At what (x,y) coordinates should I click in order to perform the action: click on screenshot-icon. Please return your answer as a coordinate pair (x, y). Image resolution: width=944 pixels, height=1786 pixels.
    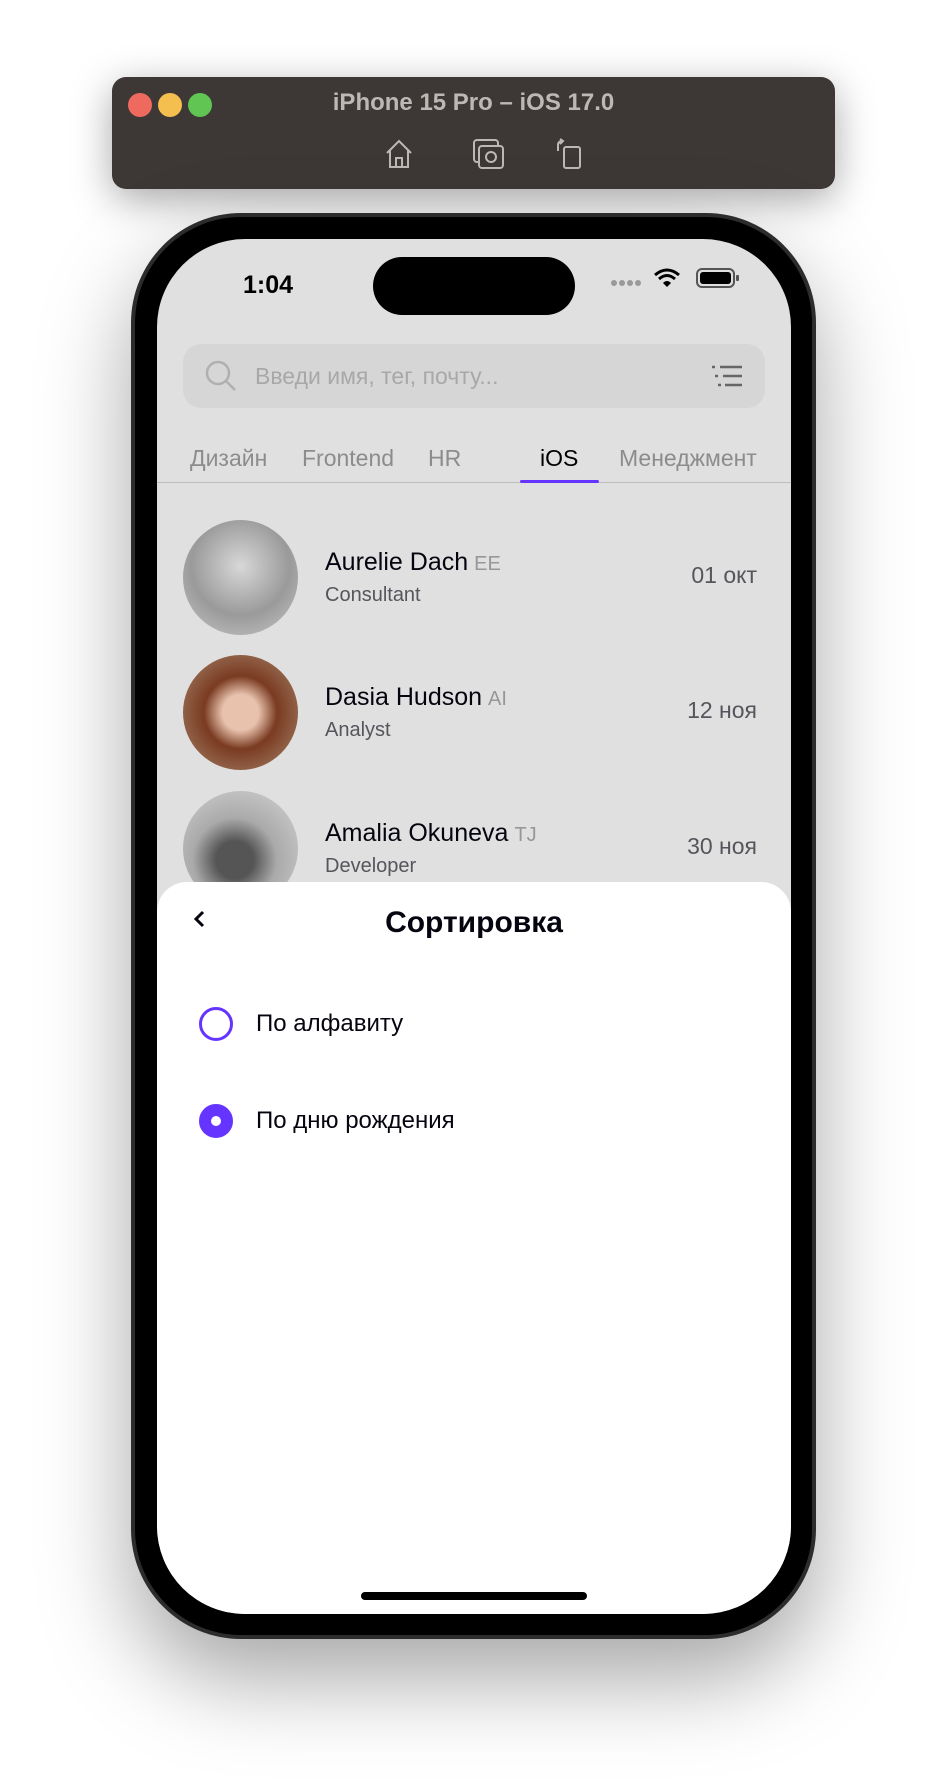
    Looking at the image, I should click on (488, 154).